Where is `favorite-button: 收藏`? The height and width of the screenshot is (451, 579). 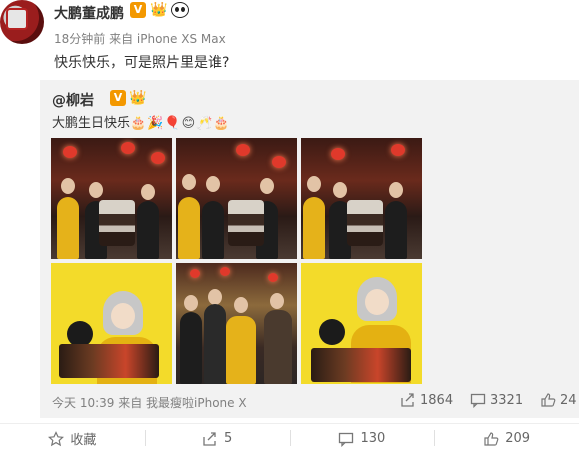 favorite-button: 收藏 is located at coordinates (72, 438).